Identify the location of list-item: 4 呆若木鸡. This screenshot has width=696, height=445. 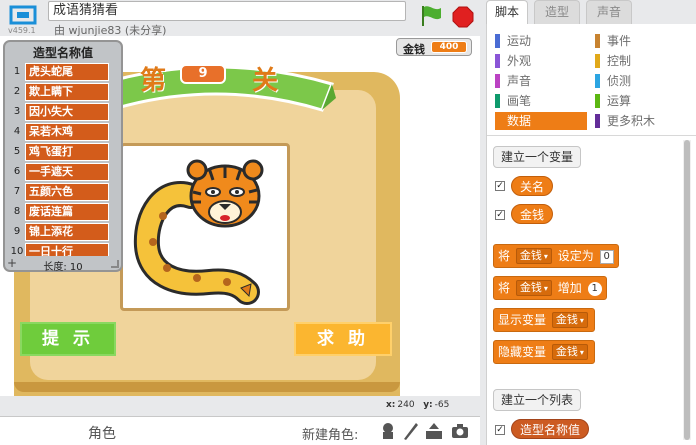
(64, 132).